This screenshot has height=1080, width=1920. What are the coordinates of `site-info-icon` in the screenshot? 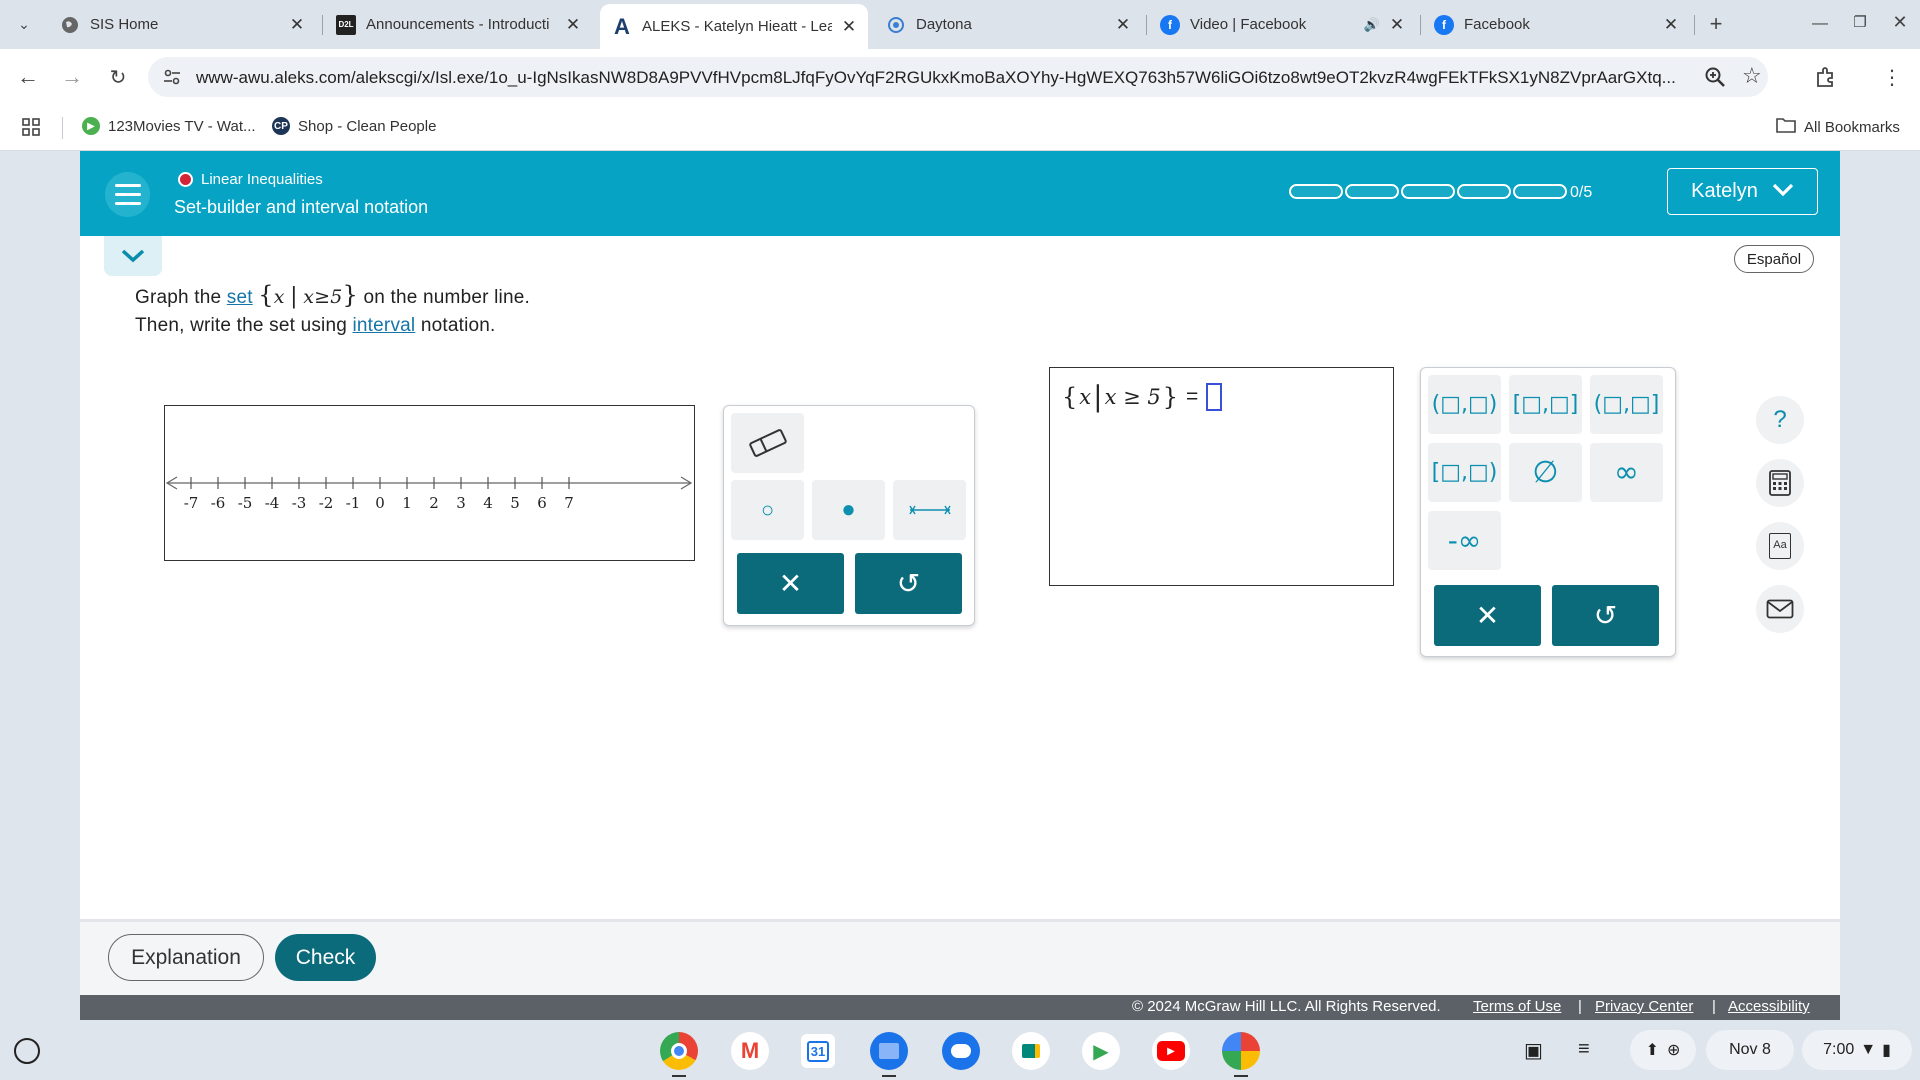 It's located at (172, 79).